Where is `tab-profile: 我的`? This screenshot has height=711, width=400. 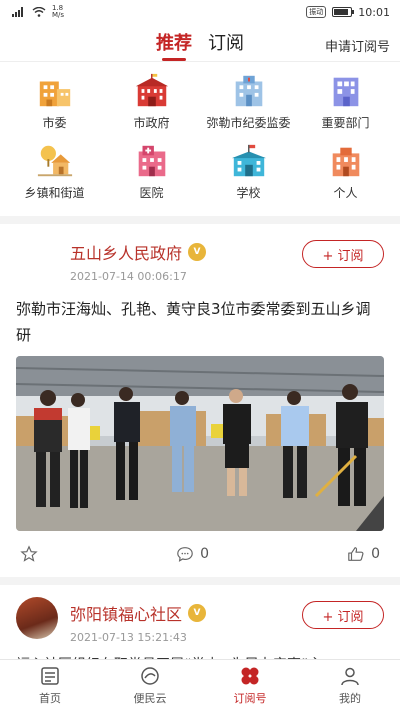 tab-profile: 我的 is located at coordinates (350, 685).